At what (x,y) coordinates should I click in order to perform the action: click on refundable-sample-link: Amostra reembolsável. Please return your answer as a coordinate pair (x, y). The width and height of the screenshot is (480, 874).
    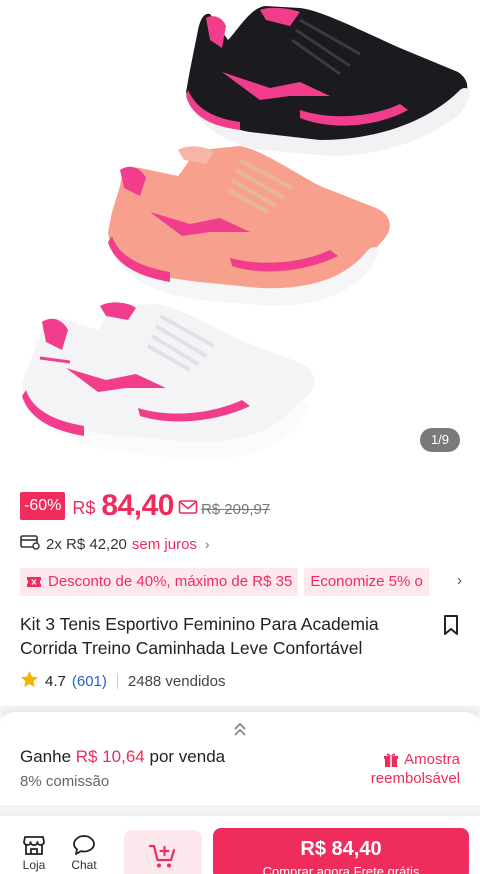
    Looking at the image, I should click on (415, 769).